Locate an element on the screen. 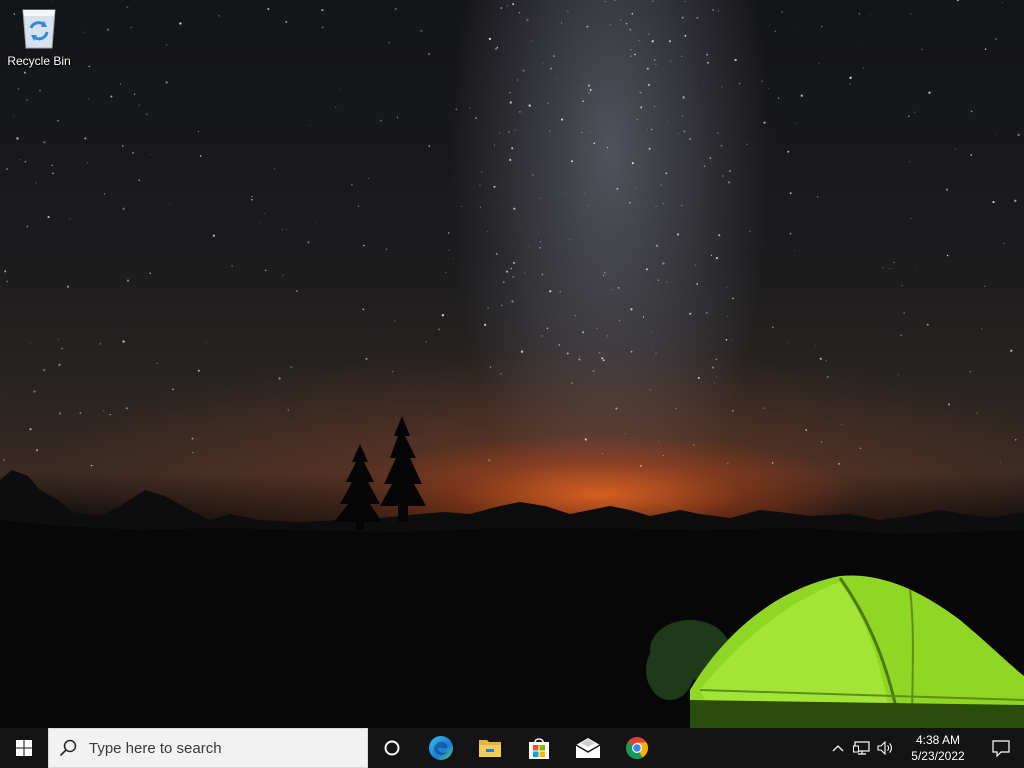  network-button is located at coordinates (862, 748).